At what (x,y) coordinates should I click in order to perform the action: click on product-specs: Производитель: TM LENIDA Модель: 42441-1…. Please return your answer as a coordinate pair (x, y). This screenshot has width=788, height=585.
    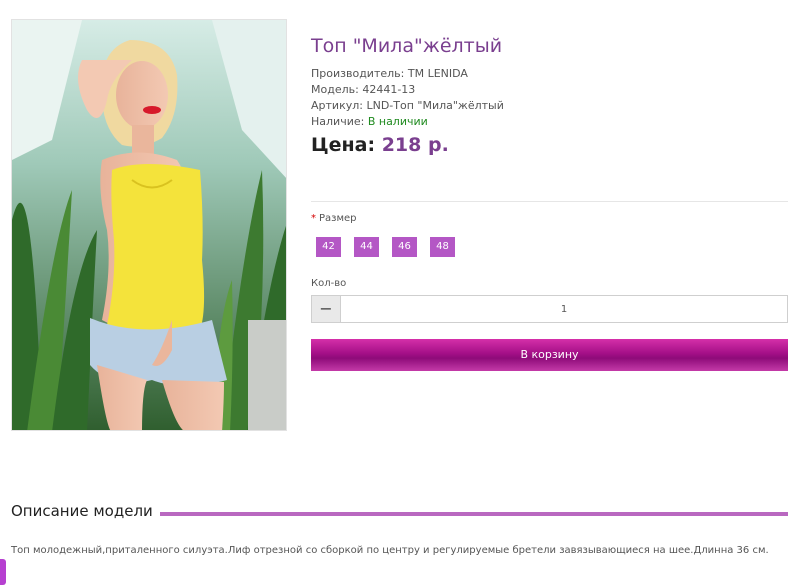
    Looking at the image, I should click on (407, 98).